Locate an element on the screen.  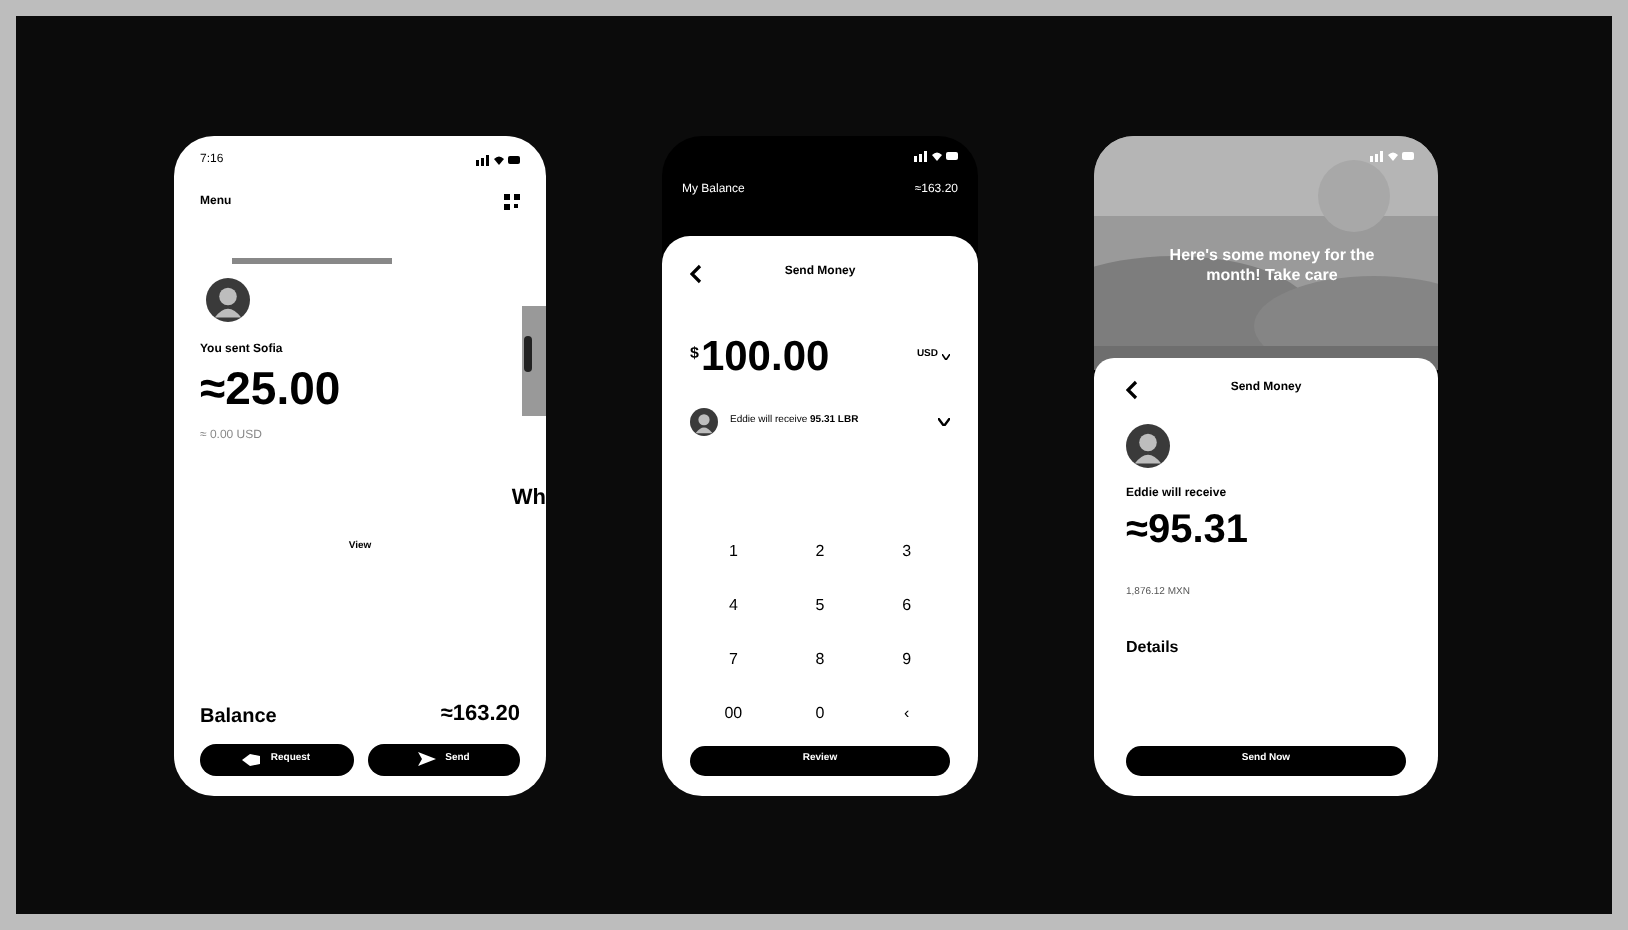
keypad-key: 9 is located at coordinates (906, 659).